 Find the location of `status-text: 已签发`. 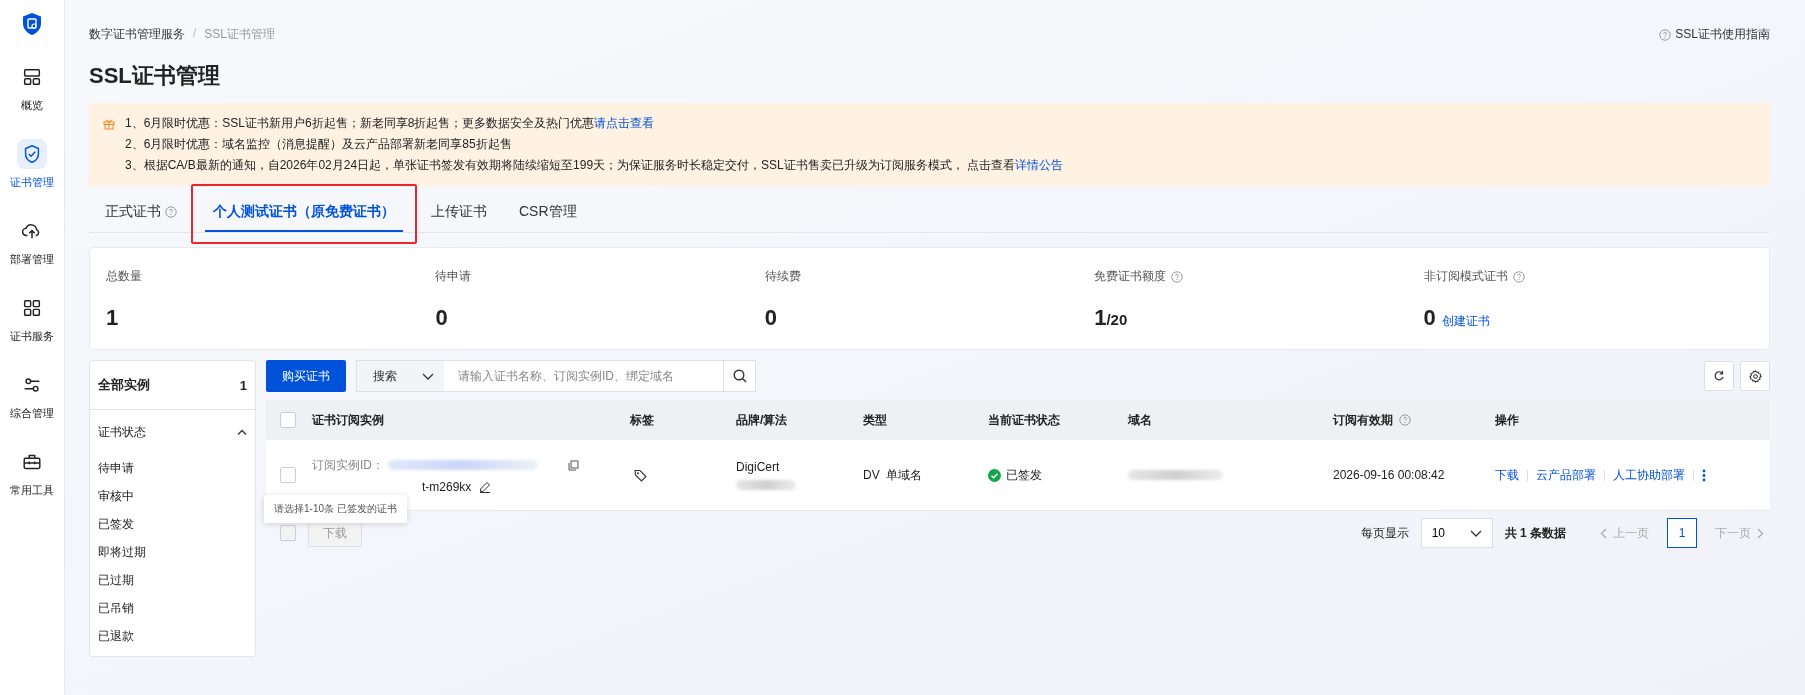

status-text: 已签发 is located at coordinates (1024, 475).